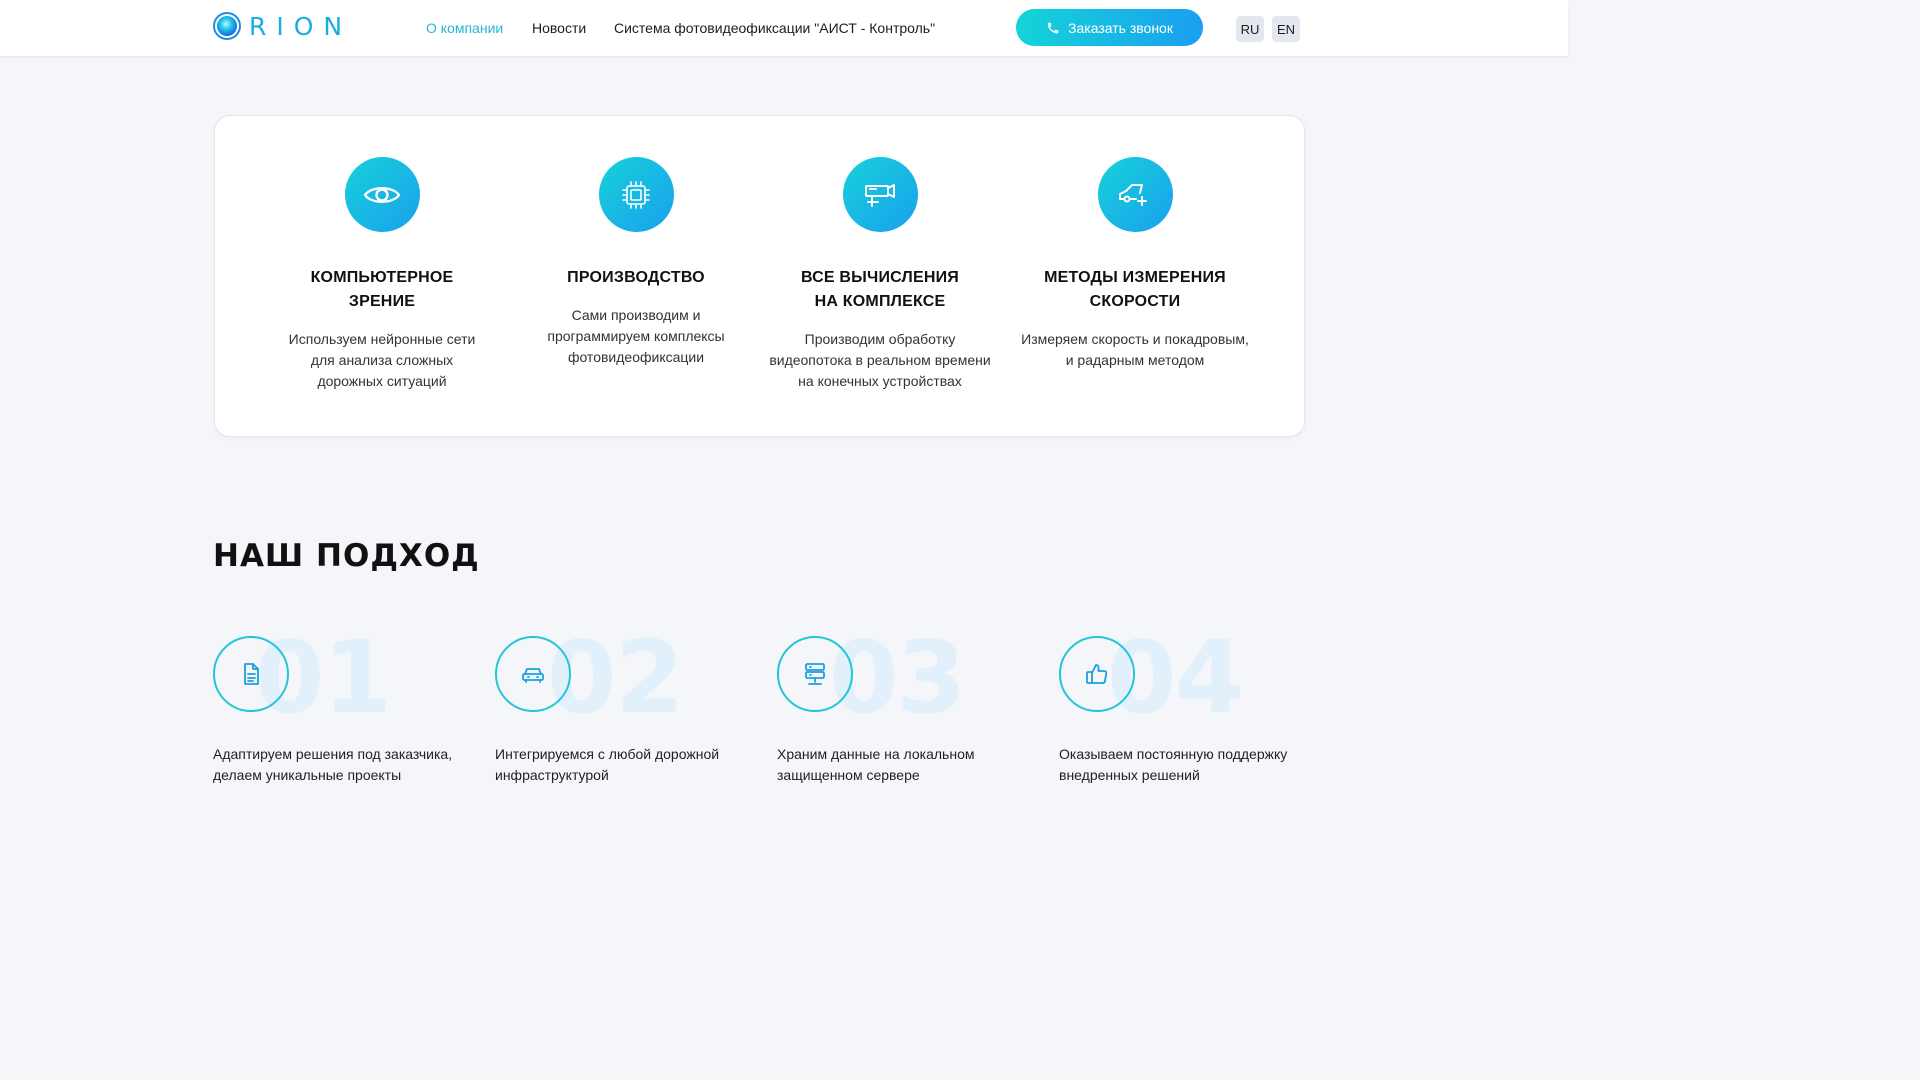 The width and height of the screenshot is (1920, 1080). I want to click on phone-icon, so click(1053, 27).